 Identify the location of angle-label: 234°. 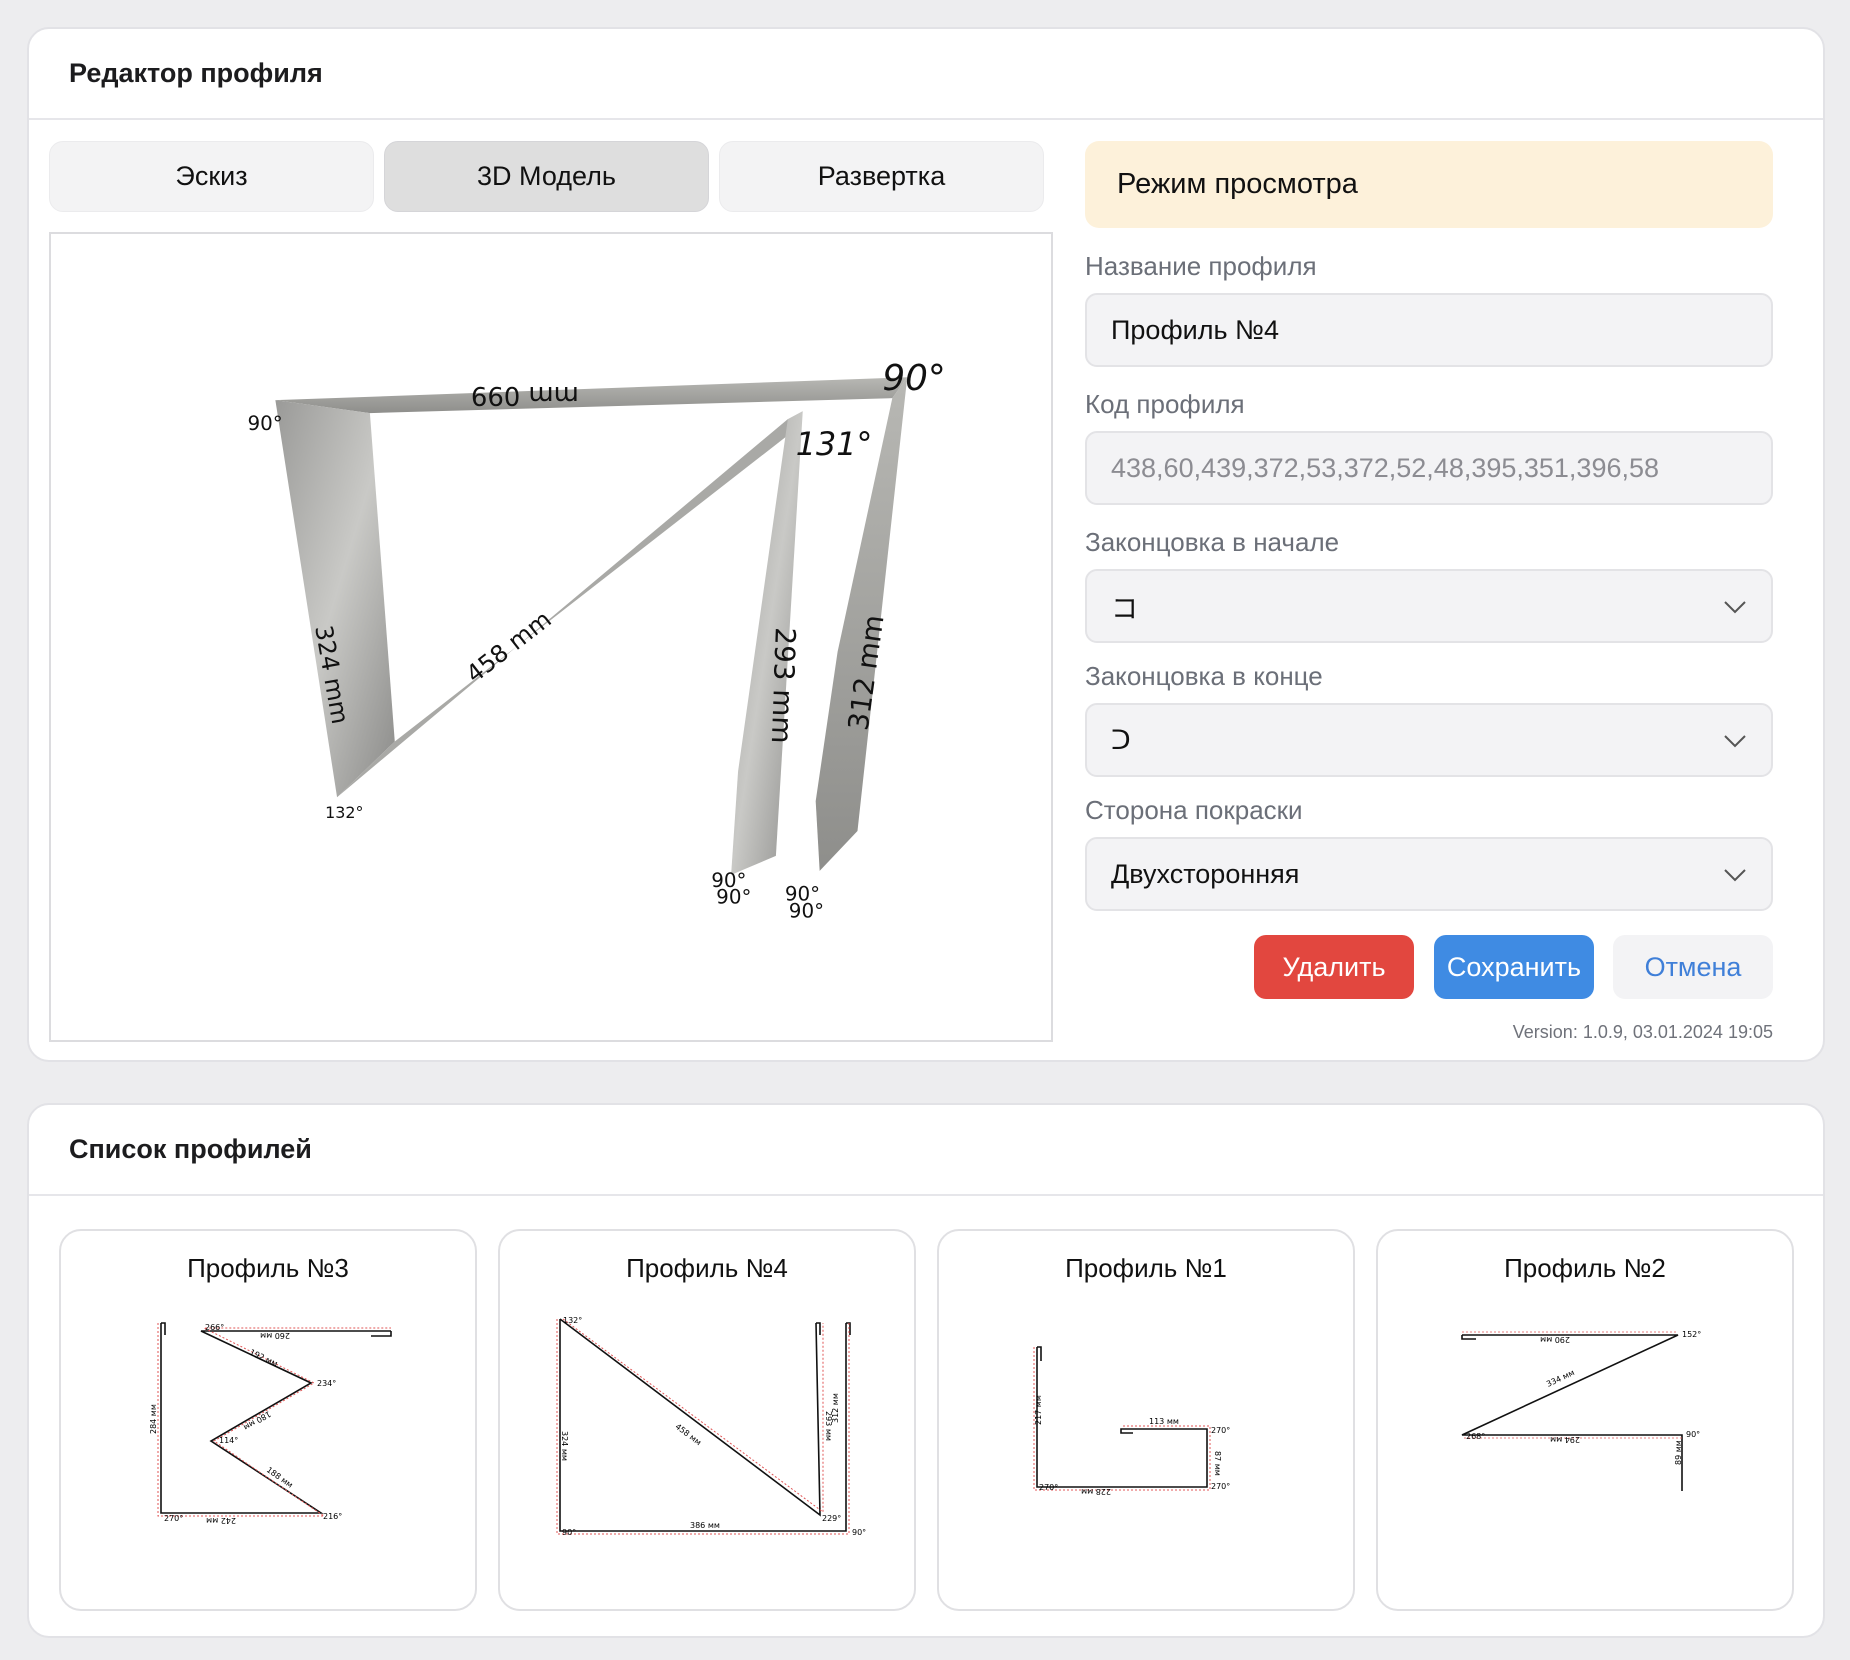
(326, 1383).